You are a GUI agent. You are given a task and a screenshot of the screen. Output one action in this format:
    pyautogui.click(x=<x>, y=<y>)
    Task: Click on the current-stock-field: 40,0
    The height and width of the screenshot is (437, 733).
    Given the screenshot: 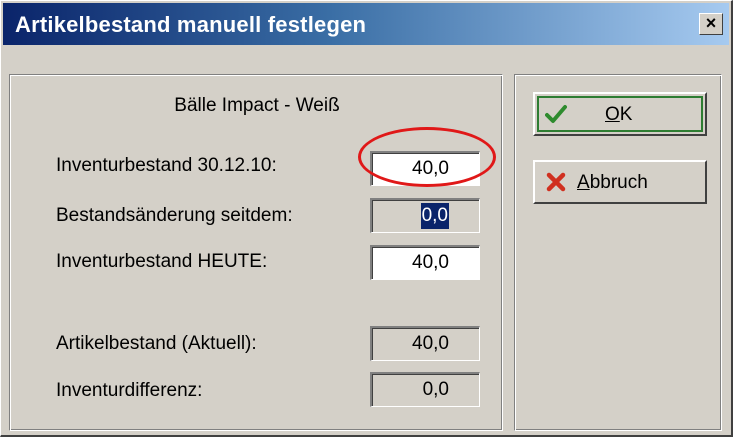 What is the action you would take?
    pyautogui.click(x=425, y=343)
    